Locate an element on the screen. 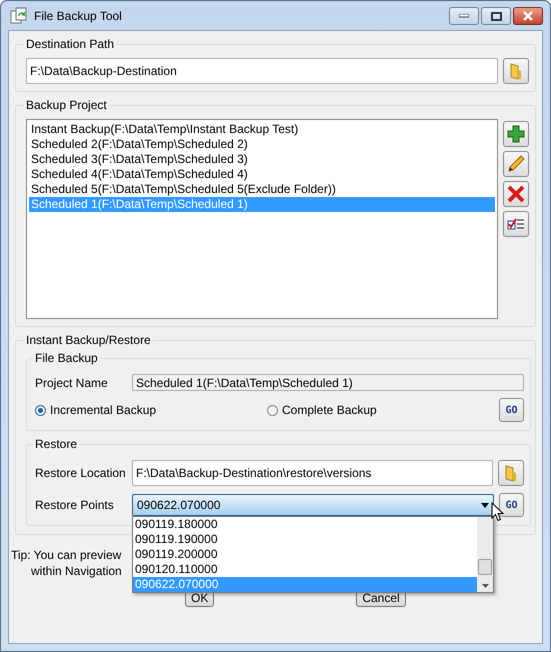  list-item: Scheduled 2(F:\Data\Temp\Scheduled 2) is located at coordinates (262, 144).